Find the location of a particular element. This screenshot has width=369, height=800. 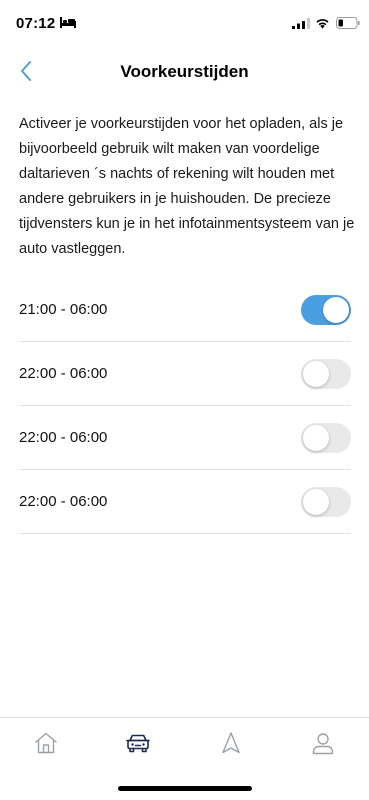

profile-icon is located at coordinates (323, 743).